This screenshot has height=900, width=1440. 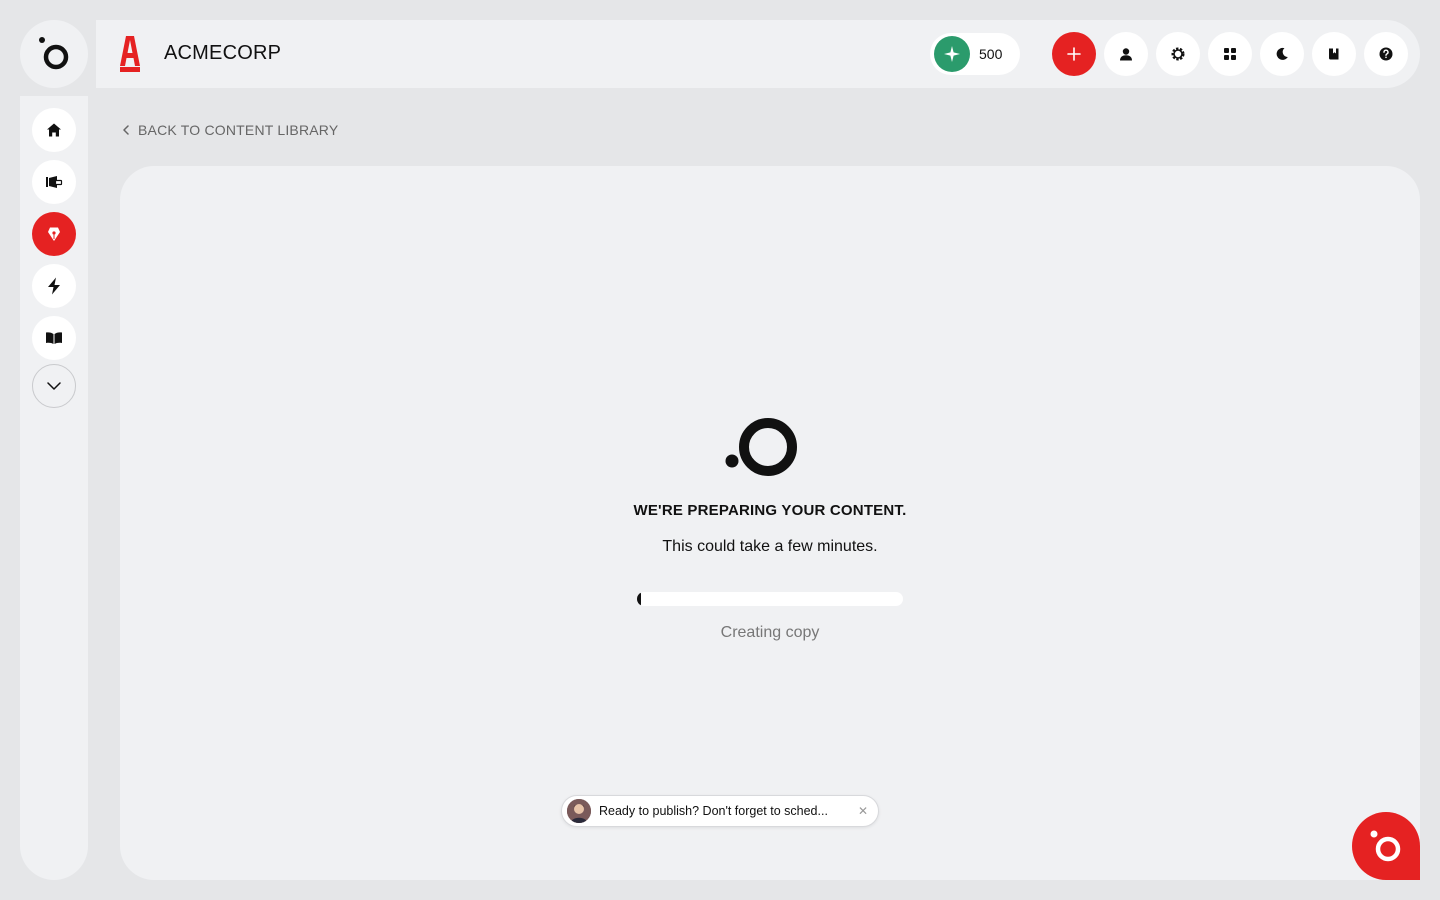 I want to click on profile-button, so click(x=1126, y=54).